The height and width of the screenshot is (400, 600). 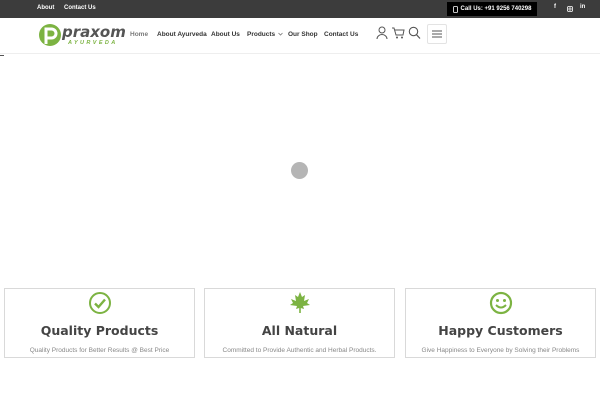 I want to click on menu-toggle-button, so click(x=437, y=34).